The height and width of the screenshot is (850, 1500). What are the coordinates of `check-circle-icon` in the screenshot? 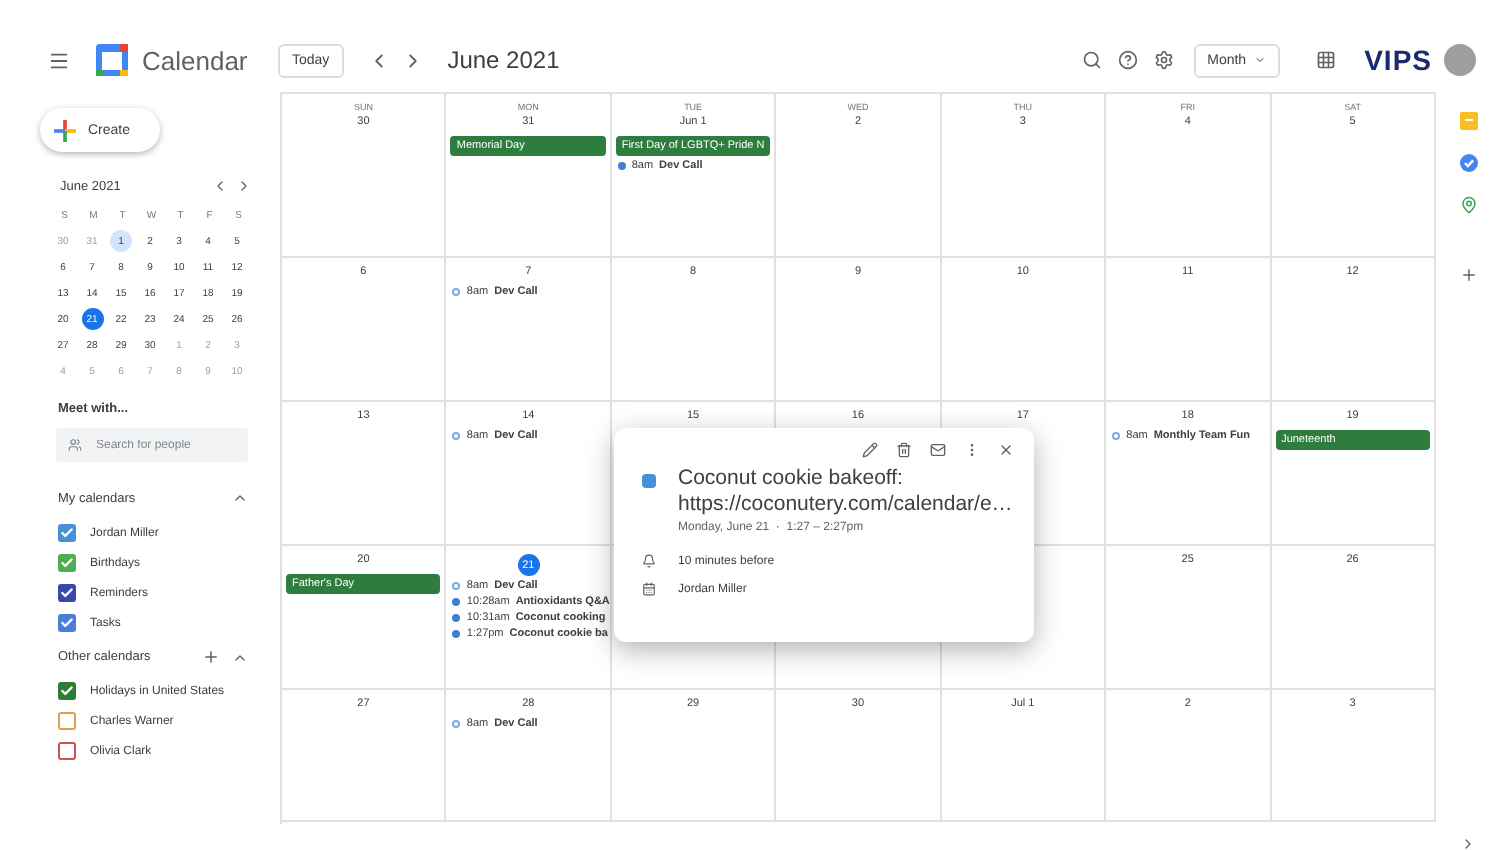 It's located at (1468, 163).